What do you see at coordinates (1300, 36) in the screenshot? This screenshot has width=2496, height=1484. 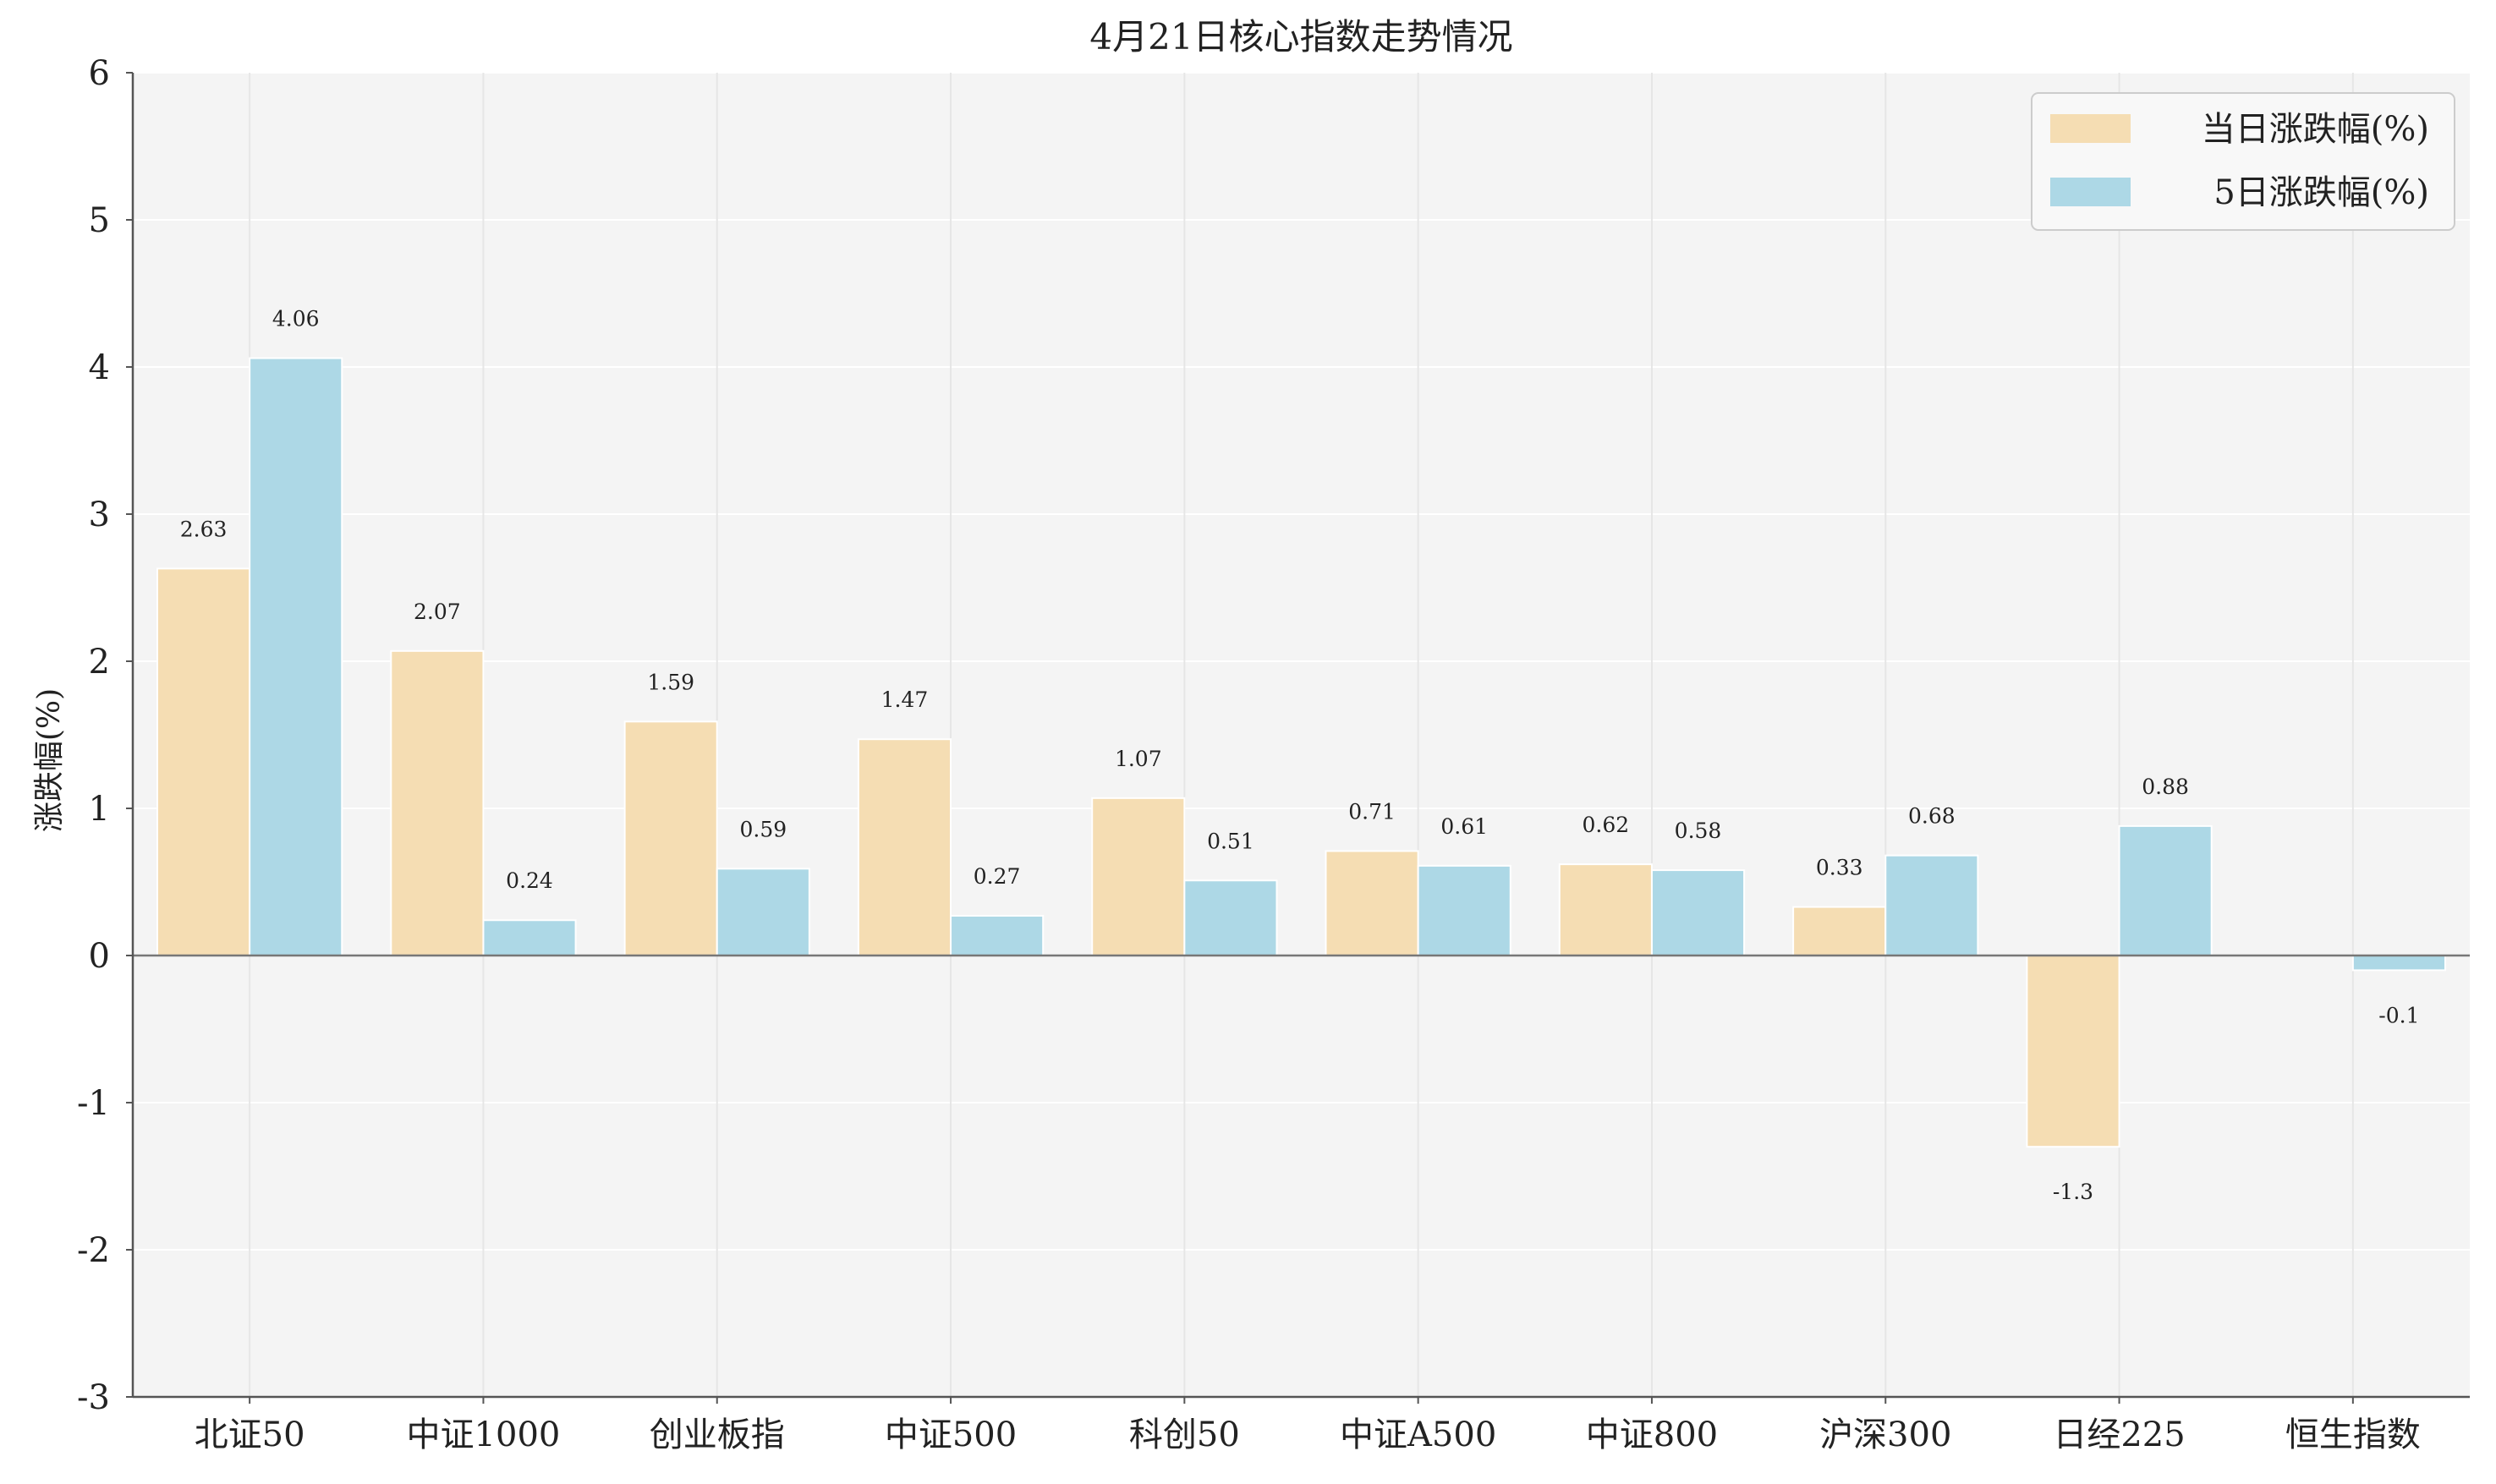 I see `chart-title: 4月21日核心指数走势情况` at bounding box center [1300, 36].